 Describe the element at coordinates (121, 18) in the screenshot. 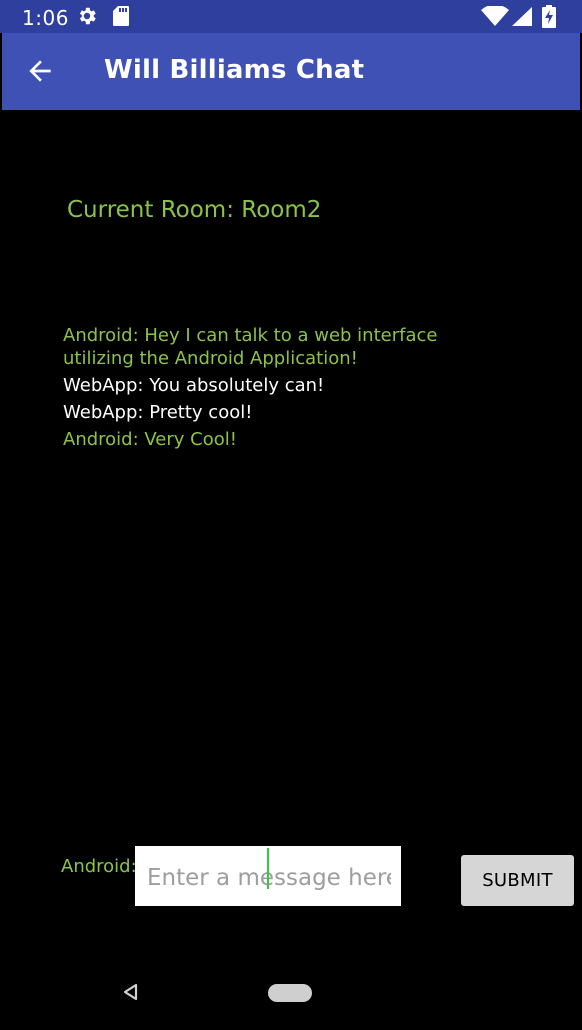

I see `sd-card-icon` at that location.